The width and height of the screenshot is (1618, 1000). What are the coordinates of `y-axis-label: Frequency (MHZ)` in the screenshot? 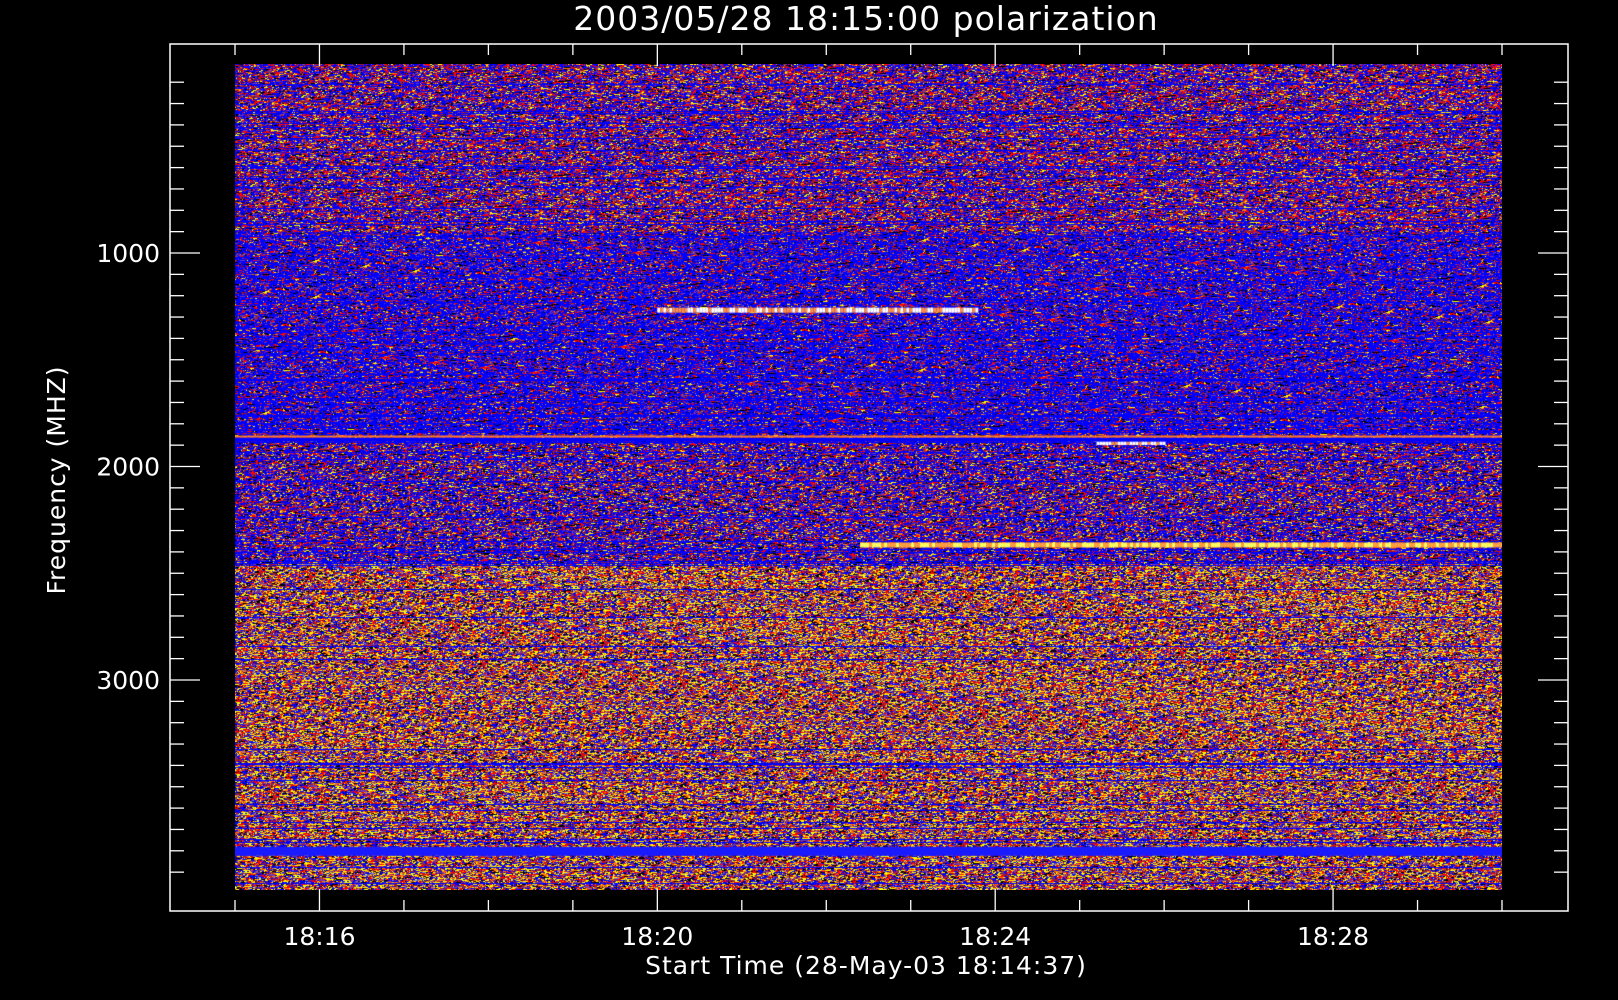 It's located at (56, 479).